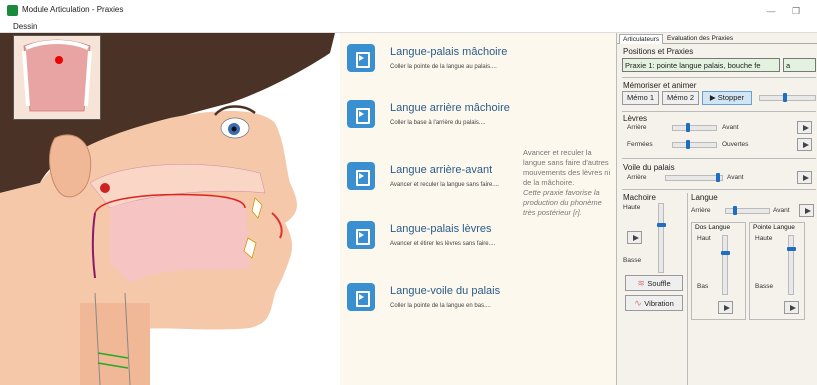  Describe the element at coordinates (635, 118) in the screenshot. I see `levres-label: Lèvres` at that location.